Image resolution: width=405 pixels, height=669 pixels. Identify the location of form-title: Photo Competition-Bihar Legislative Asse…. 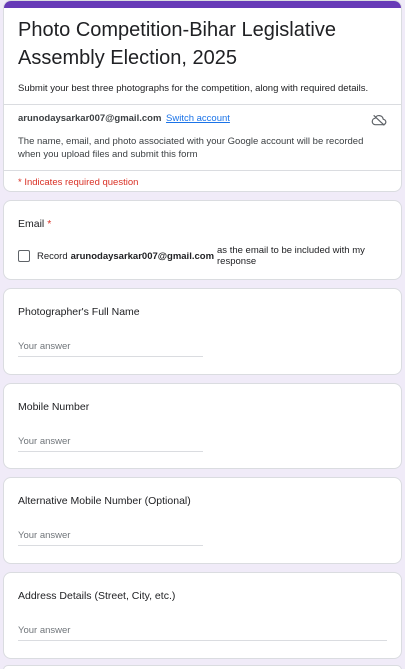
(177, 44).